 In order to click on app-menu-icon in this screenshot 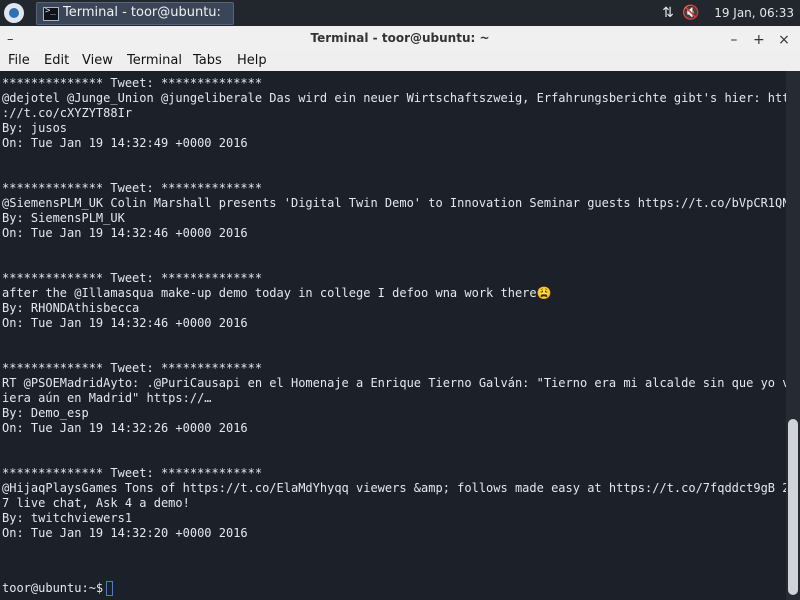, I will do `click(14, 13)`.